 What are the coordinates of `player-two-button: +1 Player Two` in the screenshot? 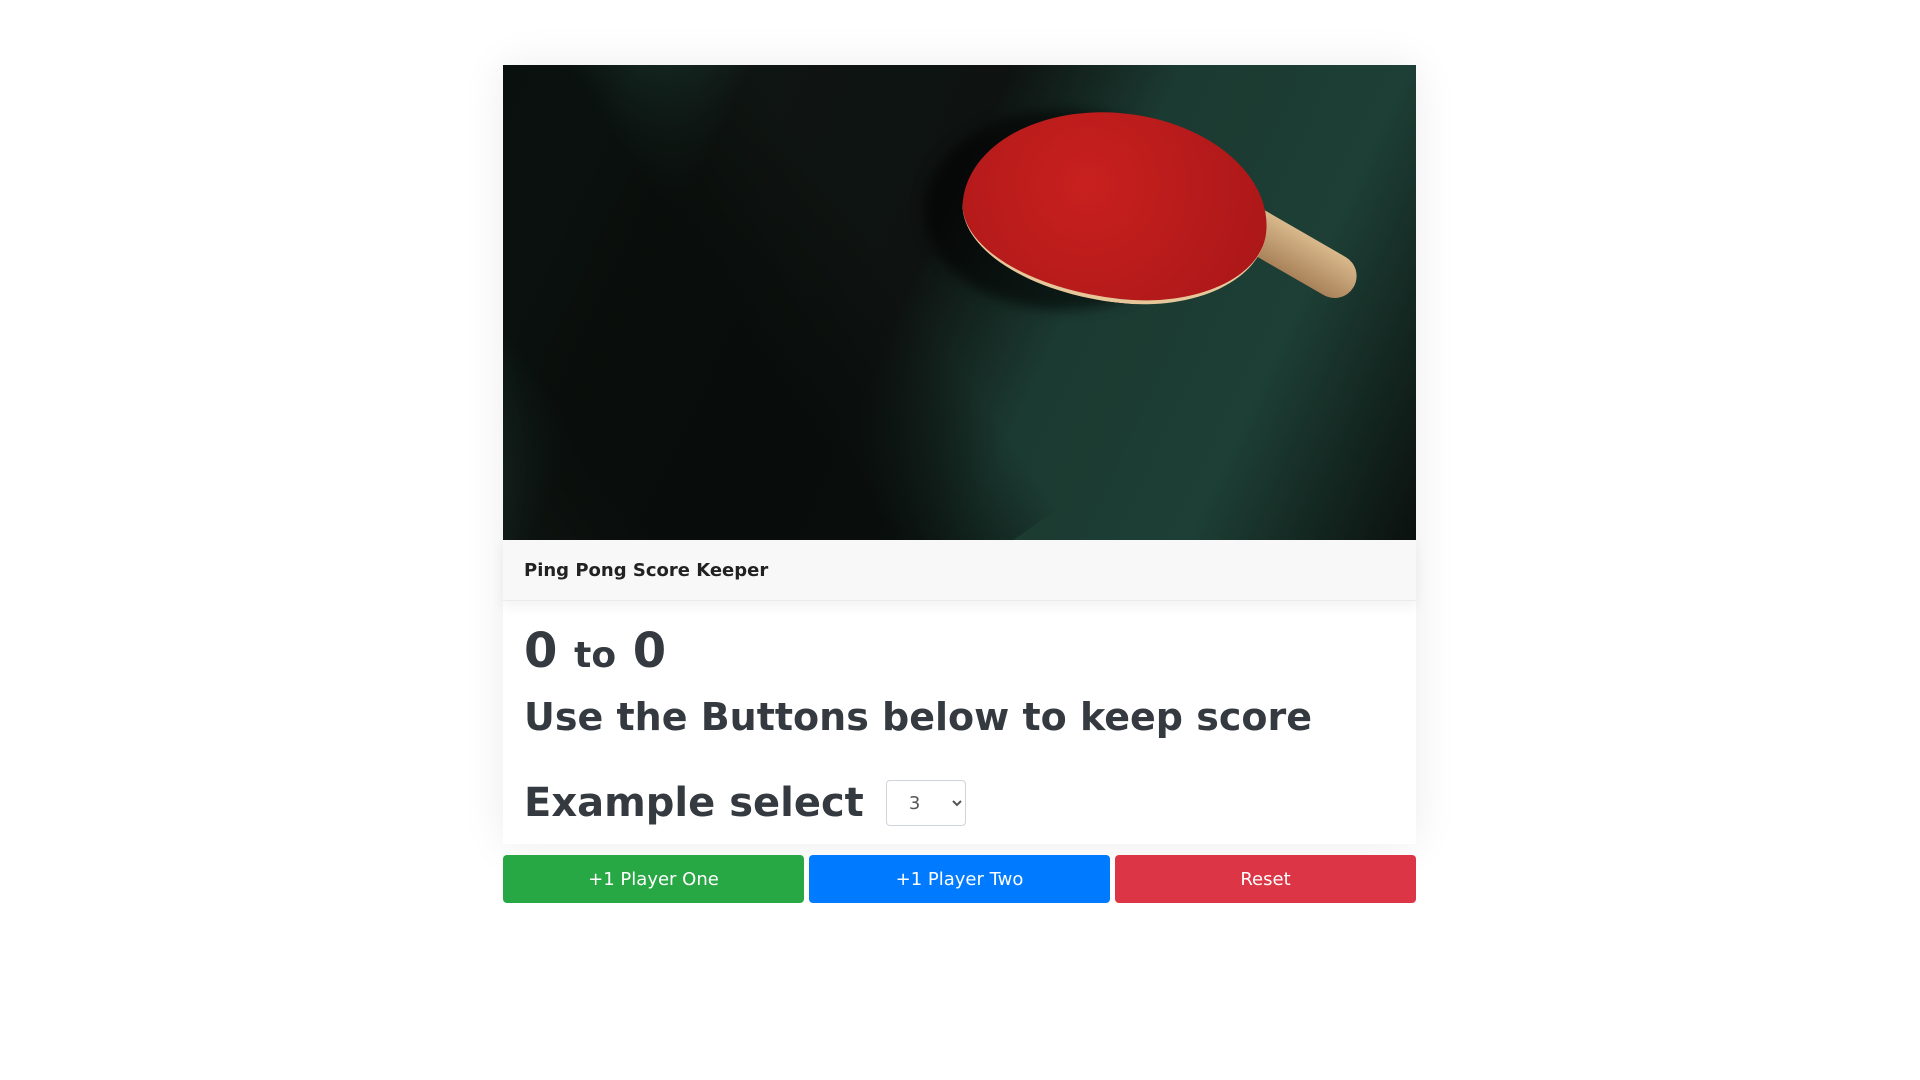 It's located at (959, 879).